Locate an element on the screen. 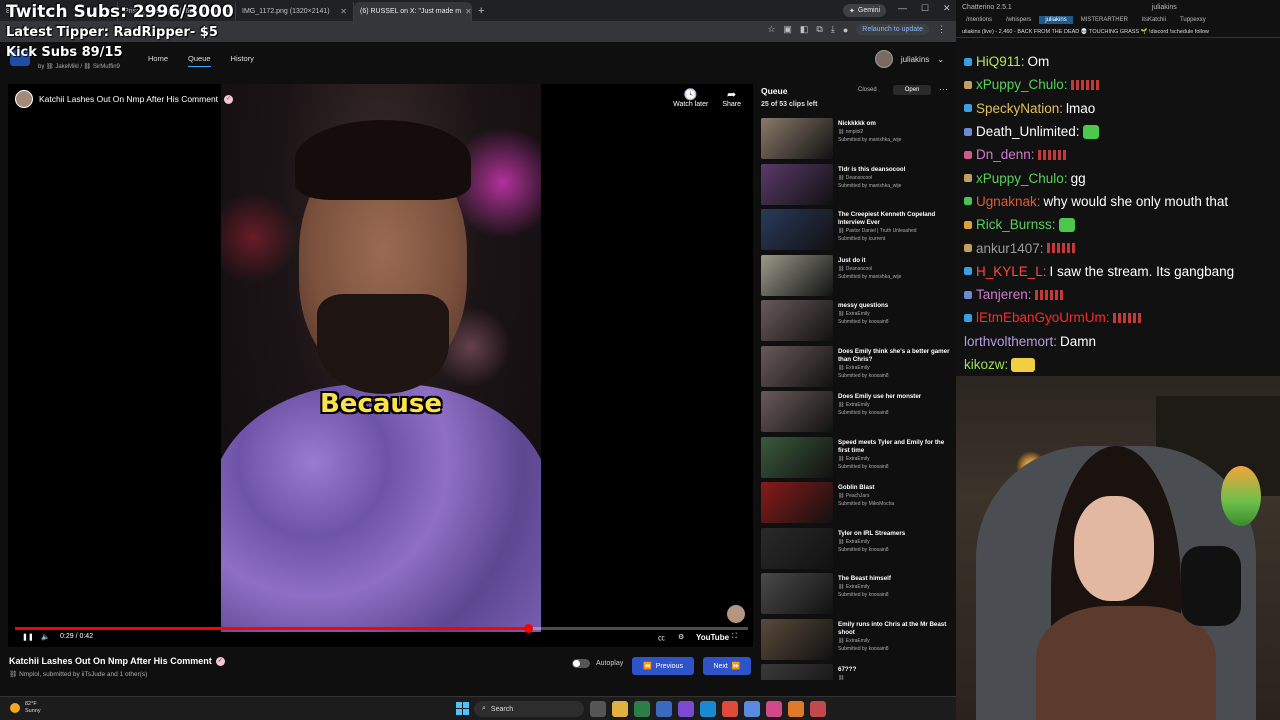 Image resolution: width=1280 pixels, height=720 pixels. clip-title: Just do it is located at coordinates (895, 261).